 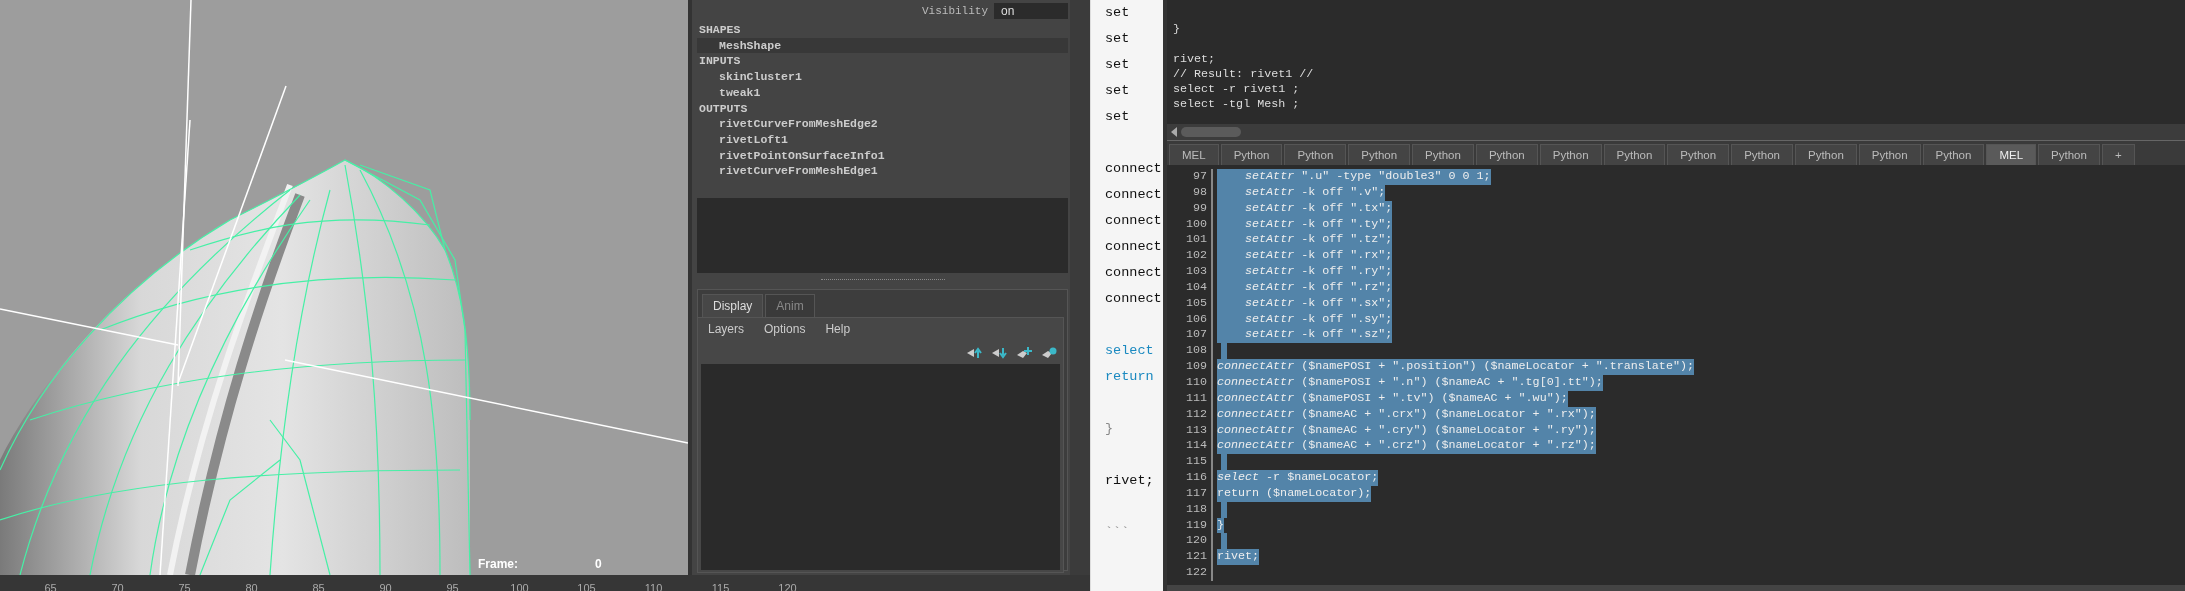 What do you see at coordinates (1244, 74) in the screenshot?
I see `output-line: // Result: rivet1 //` at bounding box center [1244, 74].